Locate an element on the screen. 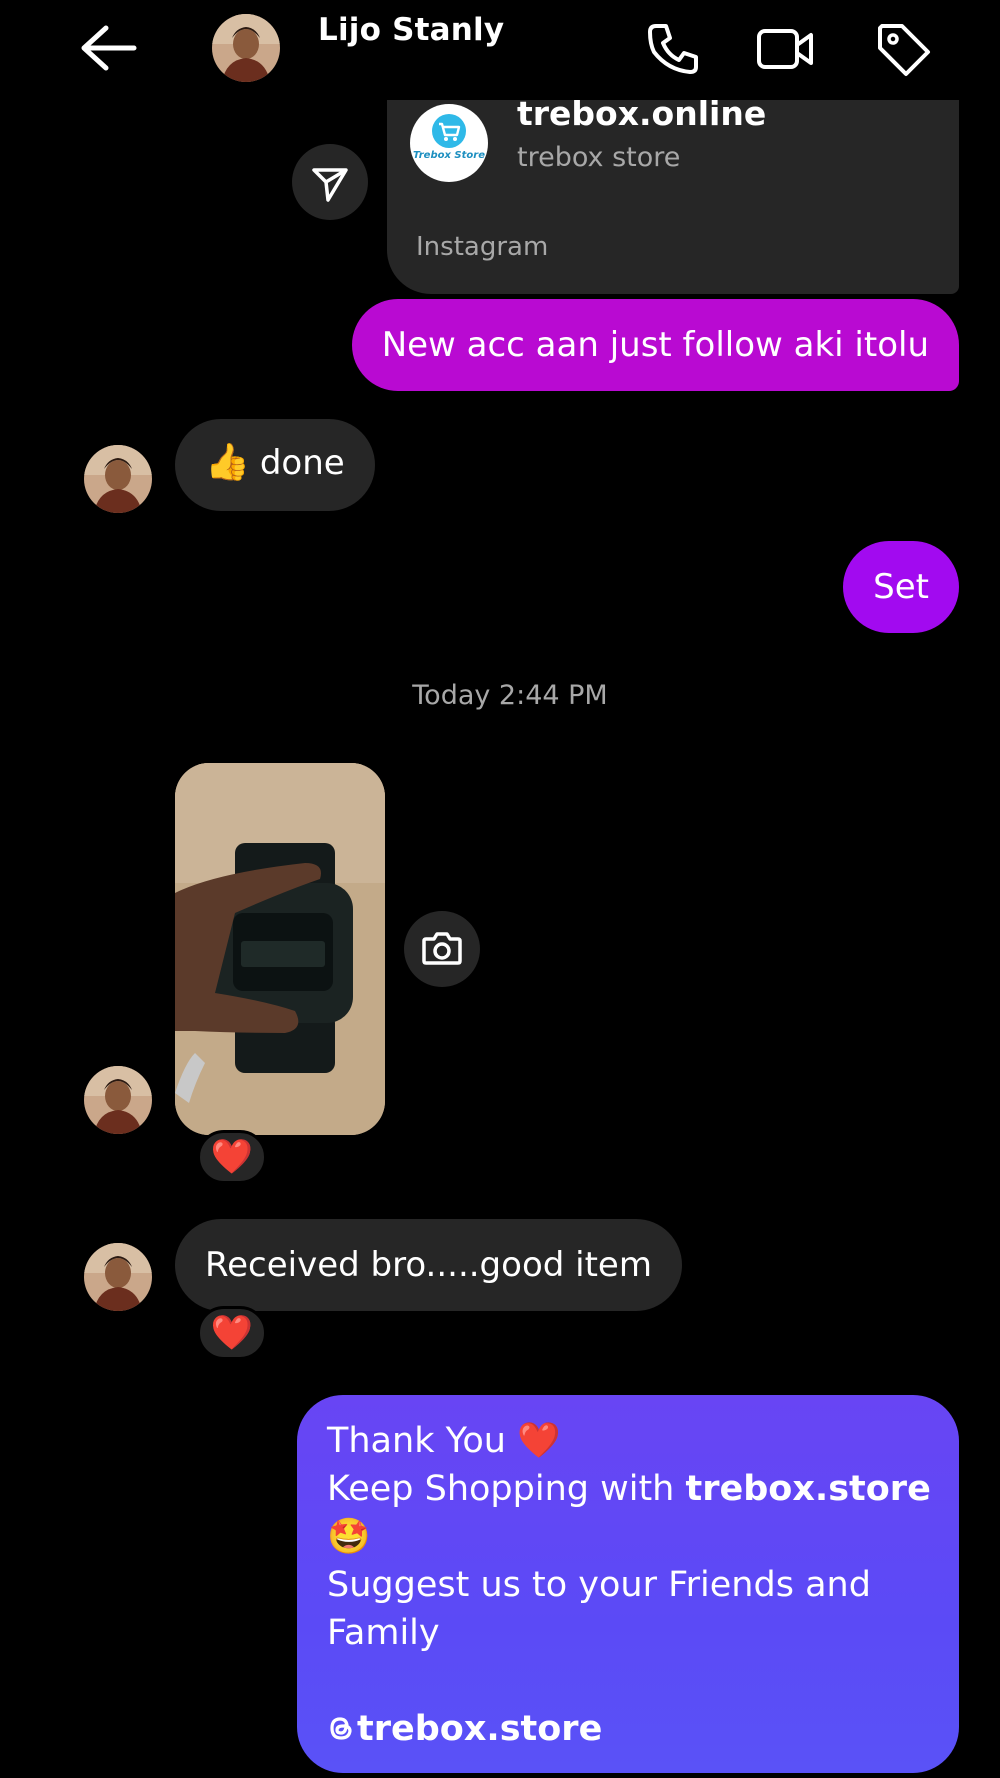 This screenshot has width=1000, height=1778. link-source: Instagram is located at coordinates (482, 247).